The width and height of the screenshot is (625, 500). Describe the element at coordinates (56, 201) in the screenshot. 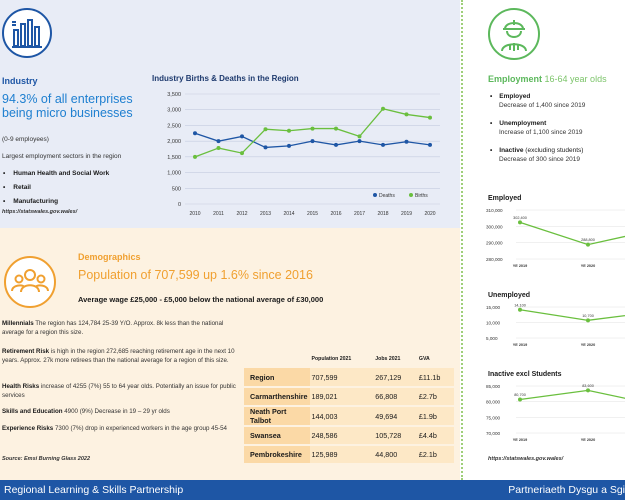

I see `sector-item: Manufacturing` at that location.